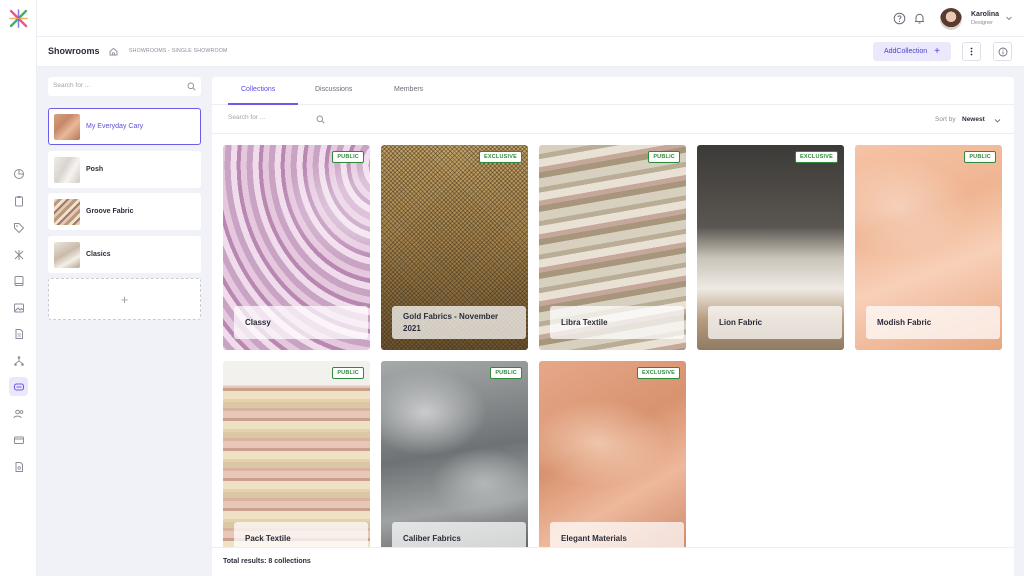 This screenshot has width=1024, height=576. What do you see at coordinates (113, 51) in the screenshot?
I see `home-icon` at bounding box center [113, 51].